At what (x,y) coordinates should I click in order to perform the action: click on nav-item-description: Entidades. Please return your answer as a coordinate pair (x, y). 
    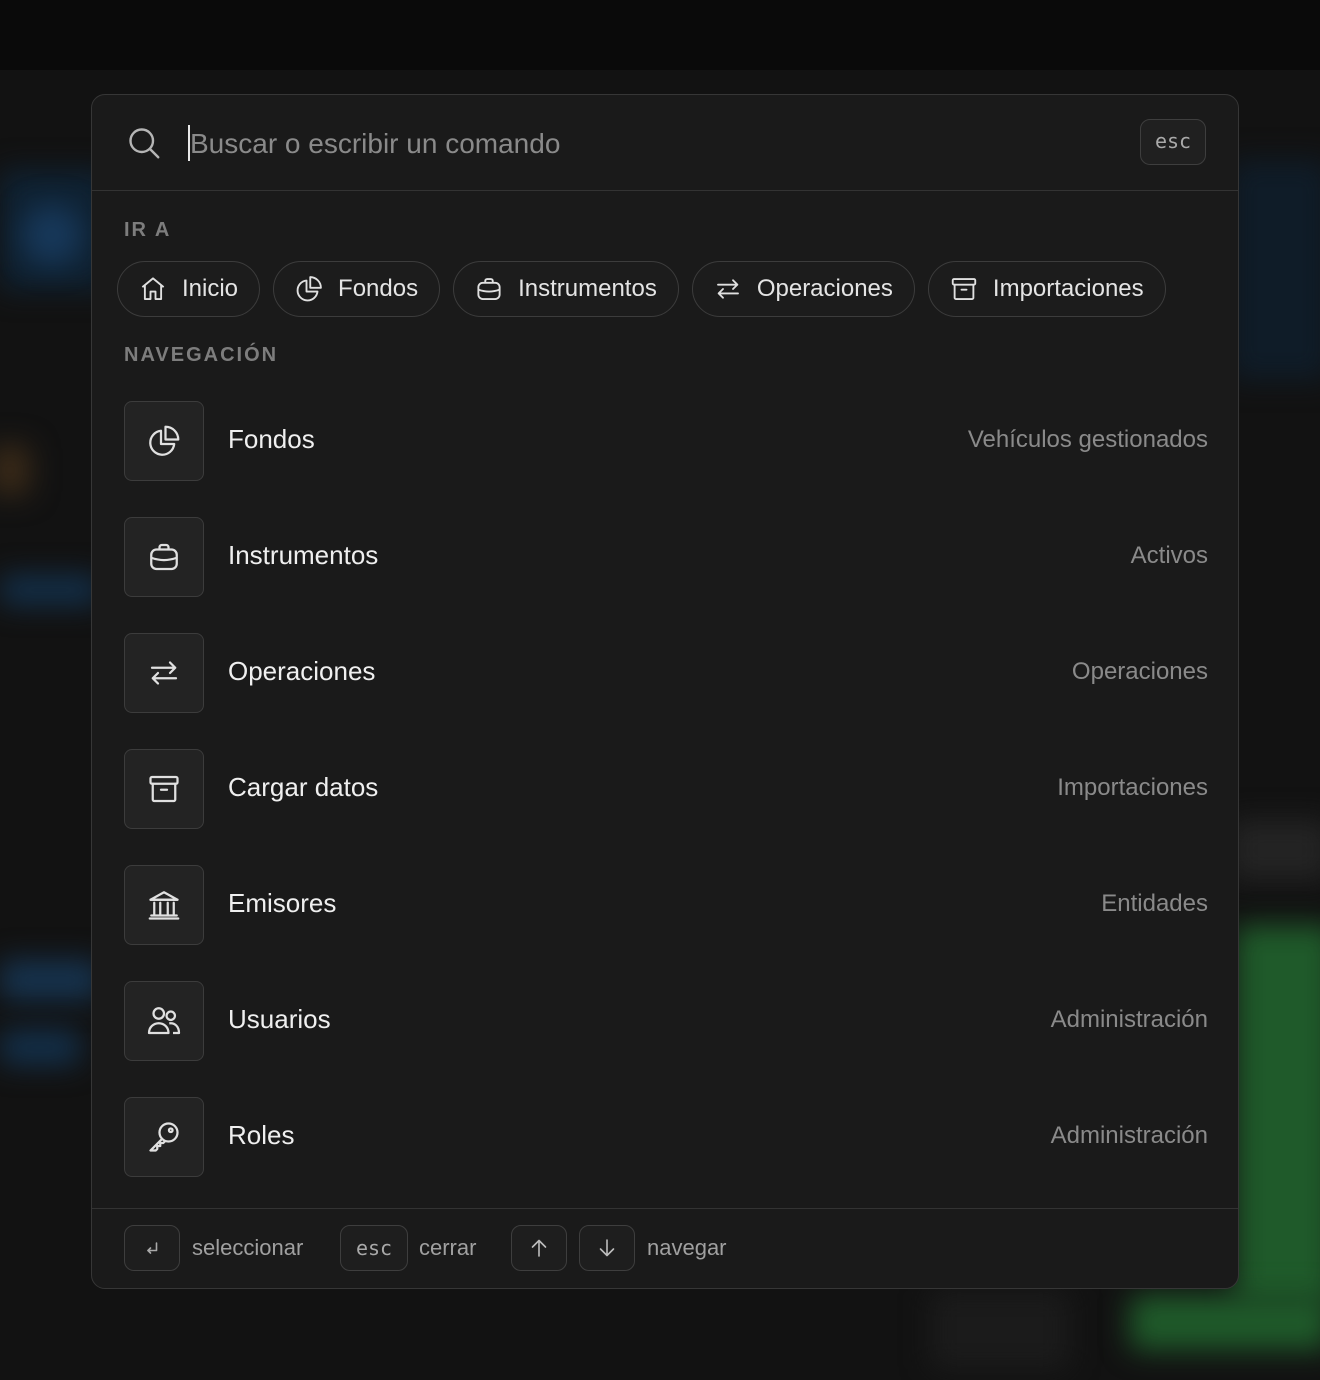
    Looking at the image, I should click on (1154, 903).